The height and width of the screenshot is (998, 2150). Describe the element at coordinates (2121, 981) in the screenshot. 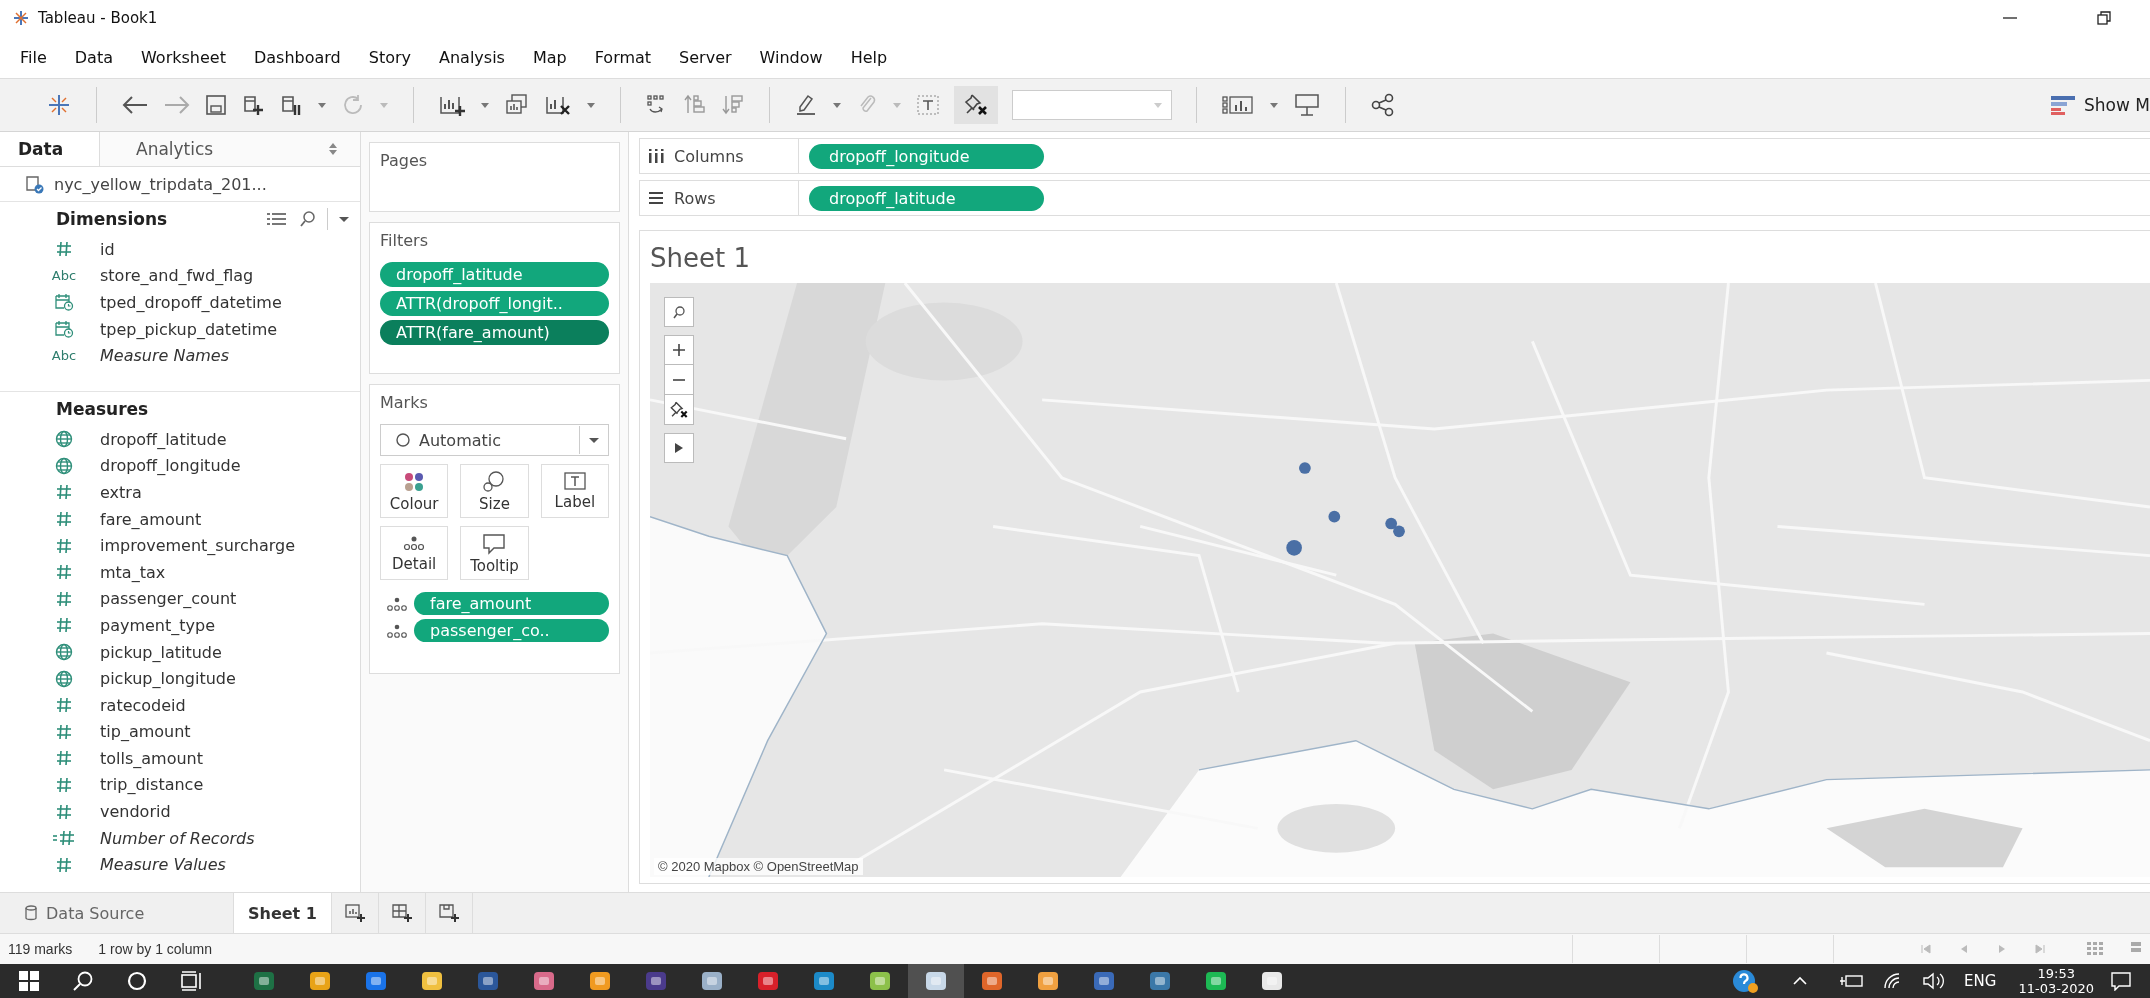

I see `notification-icon` at that location.